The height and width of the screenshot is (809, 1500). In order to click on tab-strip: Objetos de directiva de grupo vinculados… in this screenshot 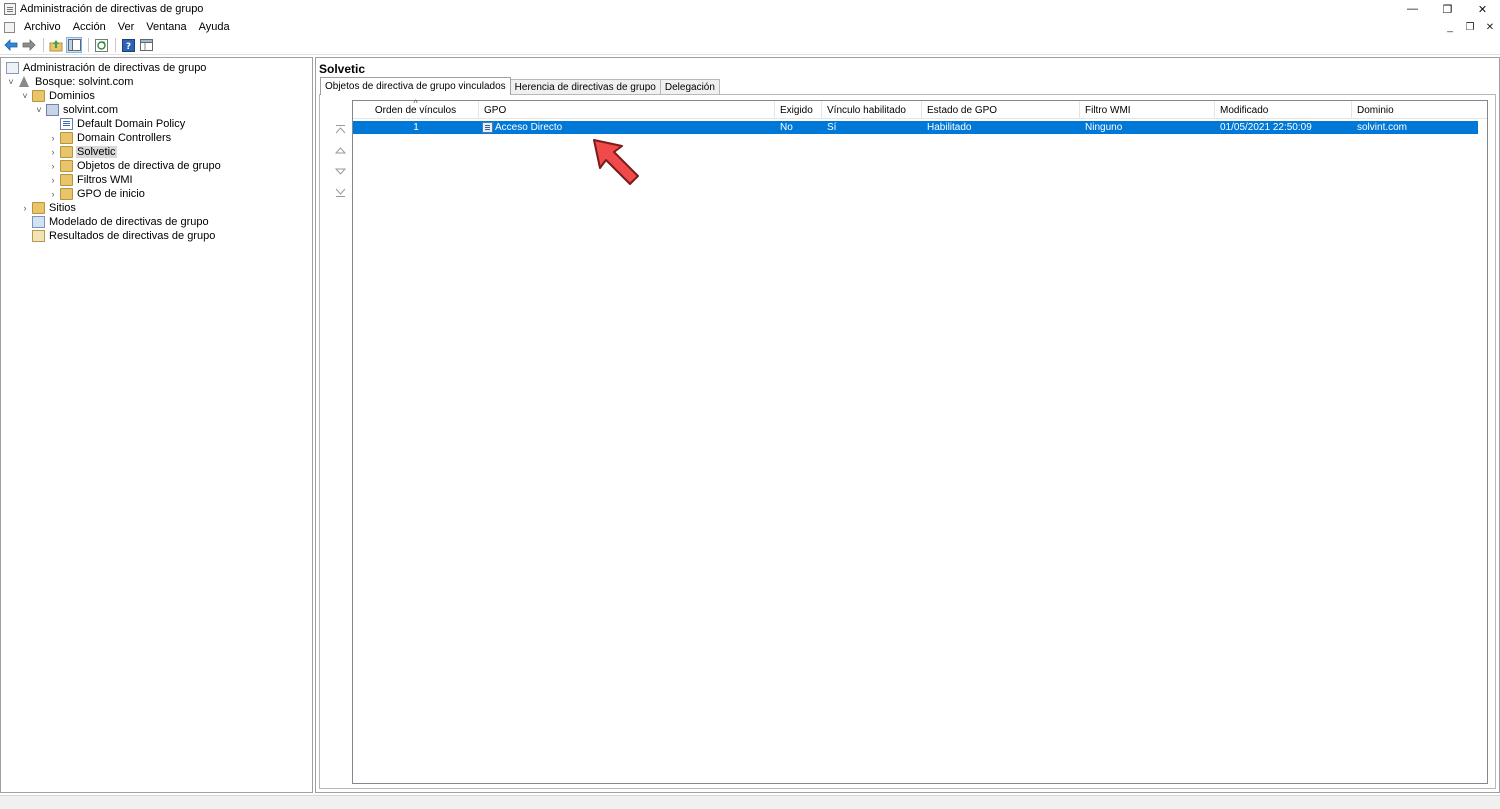, I will do `click(520, 86)`.